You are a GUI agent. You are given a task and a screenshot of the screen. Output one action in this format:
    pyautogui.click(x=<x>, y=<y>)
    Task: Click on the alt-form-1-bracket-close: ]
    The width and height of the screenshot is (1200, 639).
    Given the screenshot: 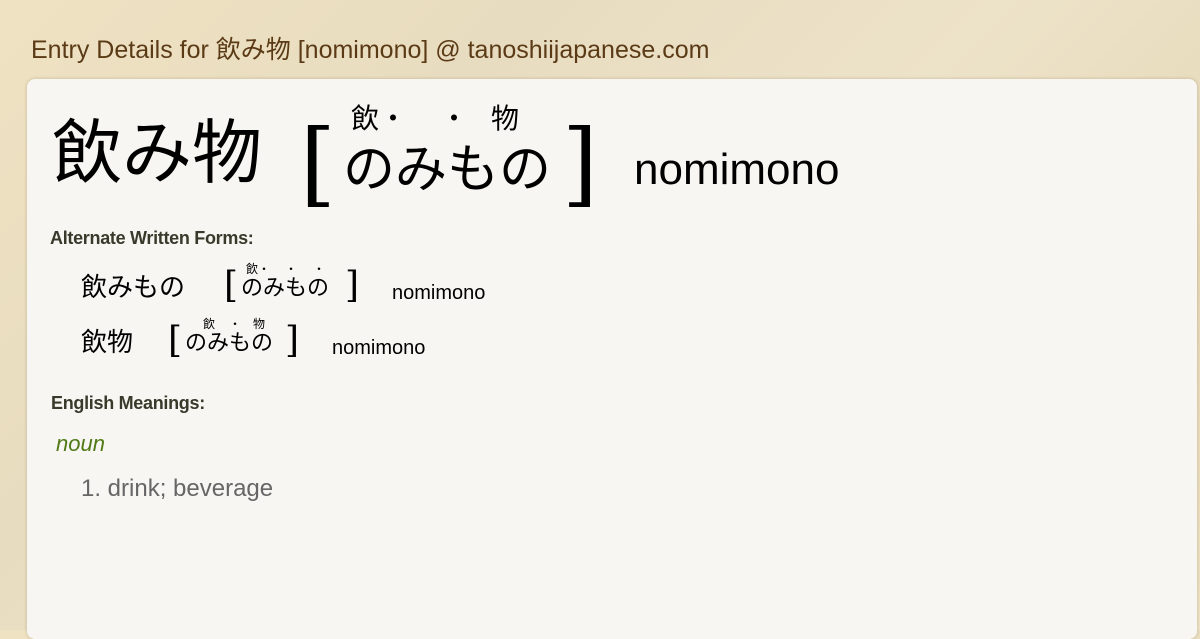 What is the action you would take?
    pyautogui.click(x=352, y=285)
    